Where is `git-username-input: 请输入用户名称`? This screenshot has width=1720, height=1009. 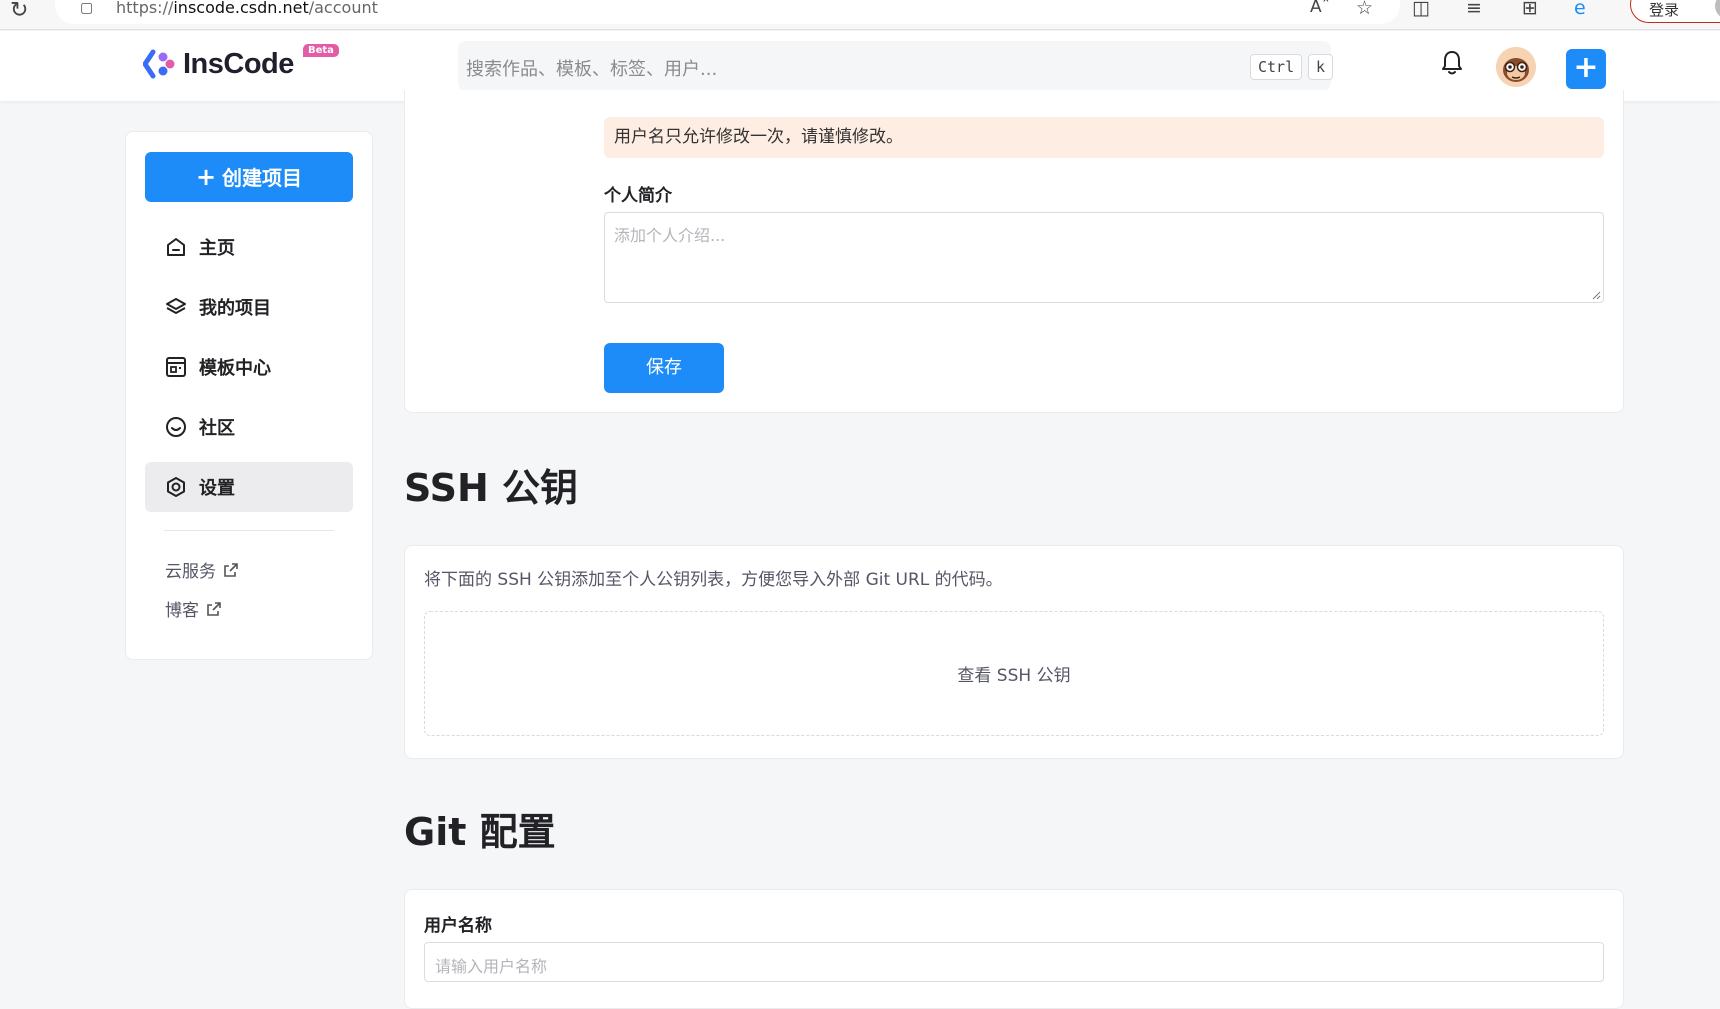 git-username-input: 请输入用户名称 is located at coordinates (1014, 962).